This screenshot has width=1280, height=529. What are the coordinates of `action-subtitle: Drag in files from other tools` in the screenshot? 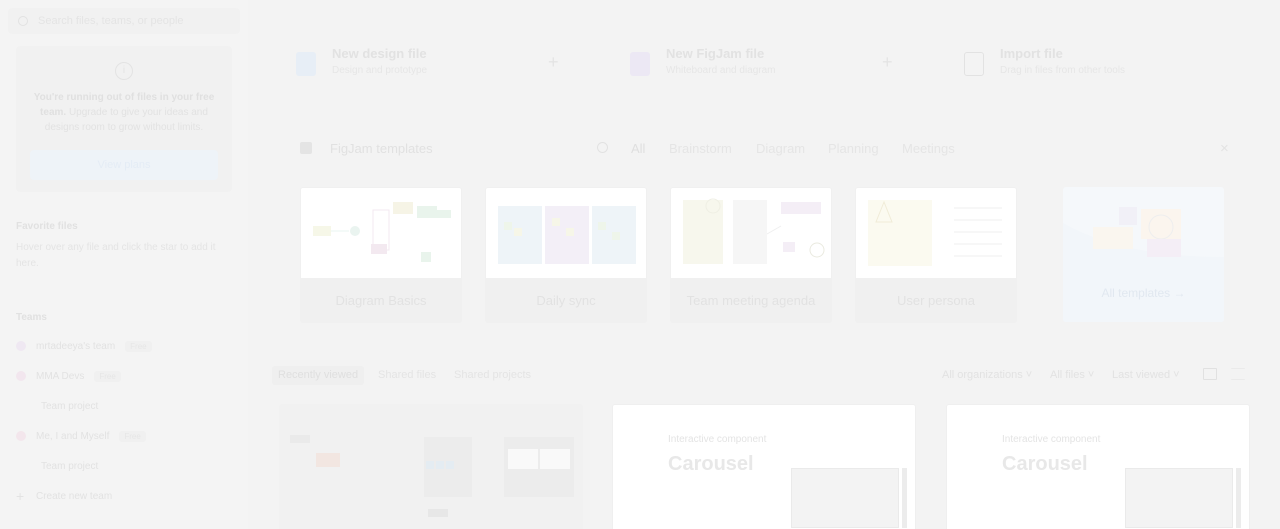 It's located at (1063, 70).